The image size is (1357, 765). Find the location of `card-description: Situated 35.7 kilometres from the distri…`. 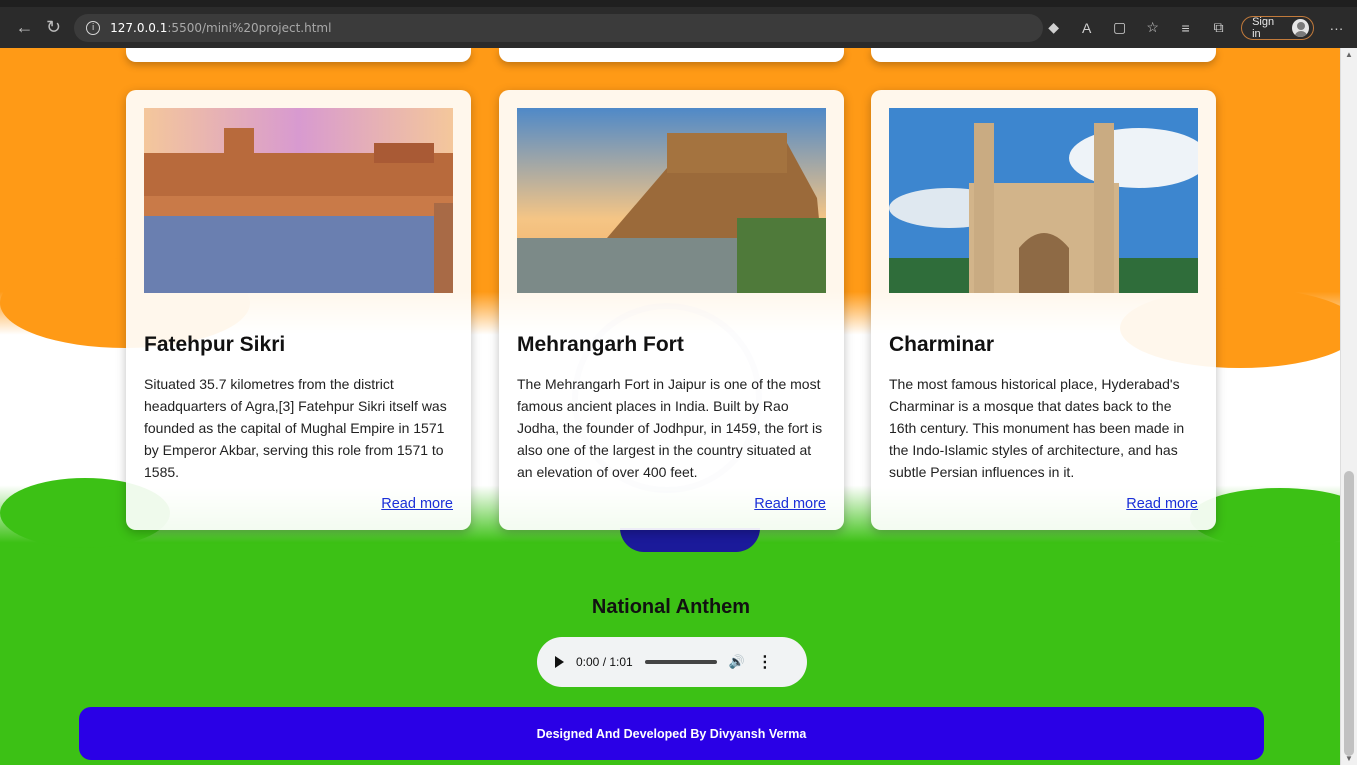

card-description: Situated 35.7 kilometres from the distri… is located at coordinates (295, 428).